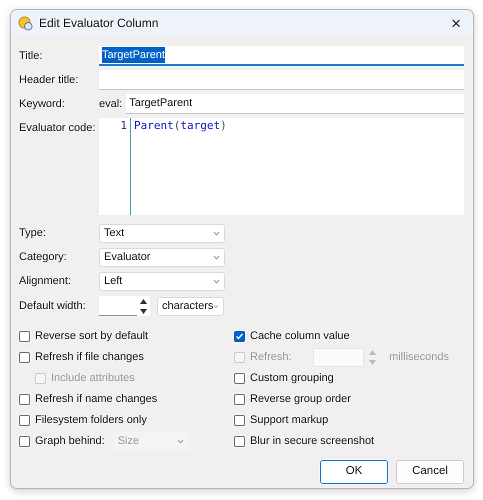  Describe the element at coordinates (91, 420) in the screenshot. I see `checkbox-label: Filesystem folders only` at that location.